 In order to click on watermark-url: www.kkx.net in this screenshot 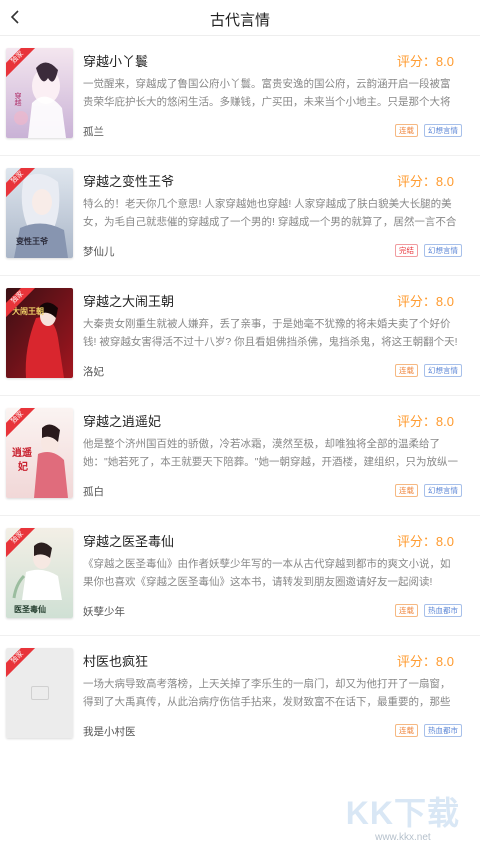, I will do `click(403, 837)`.